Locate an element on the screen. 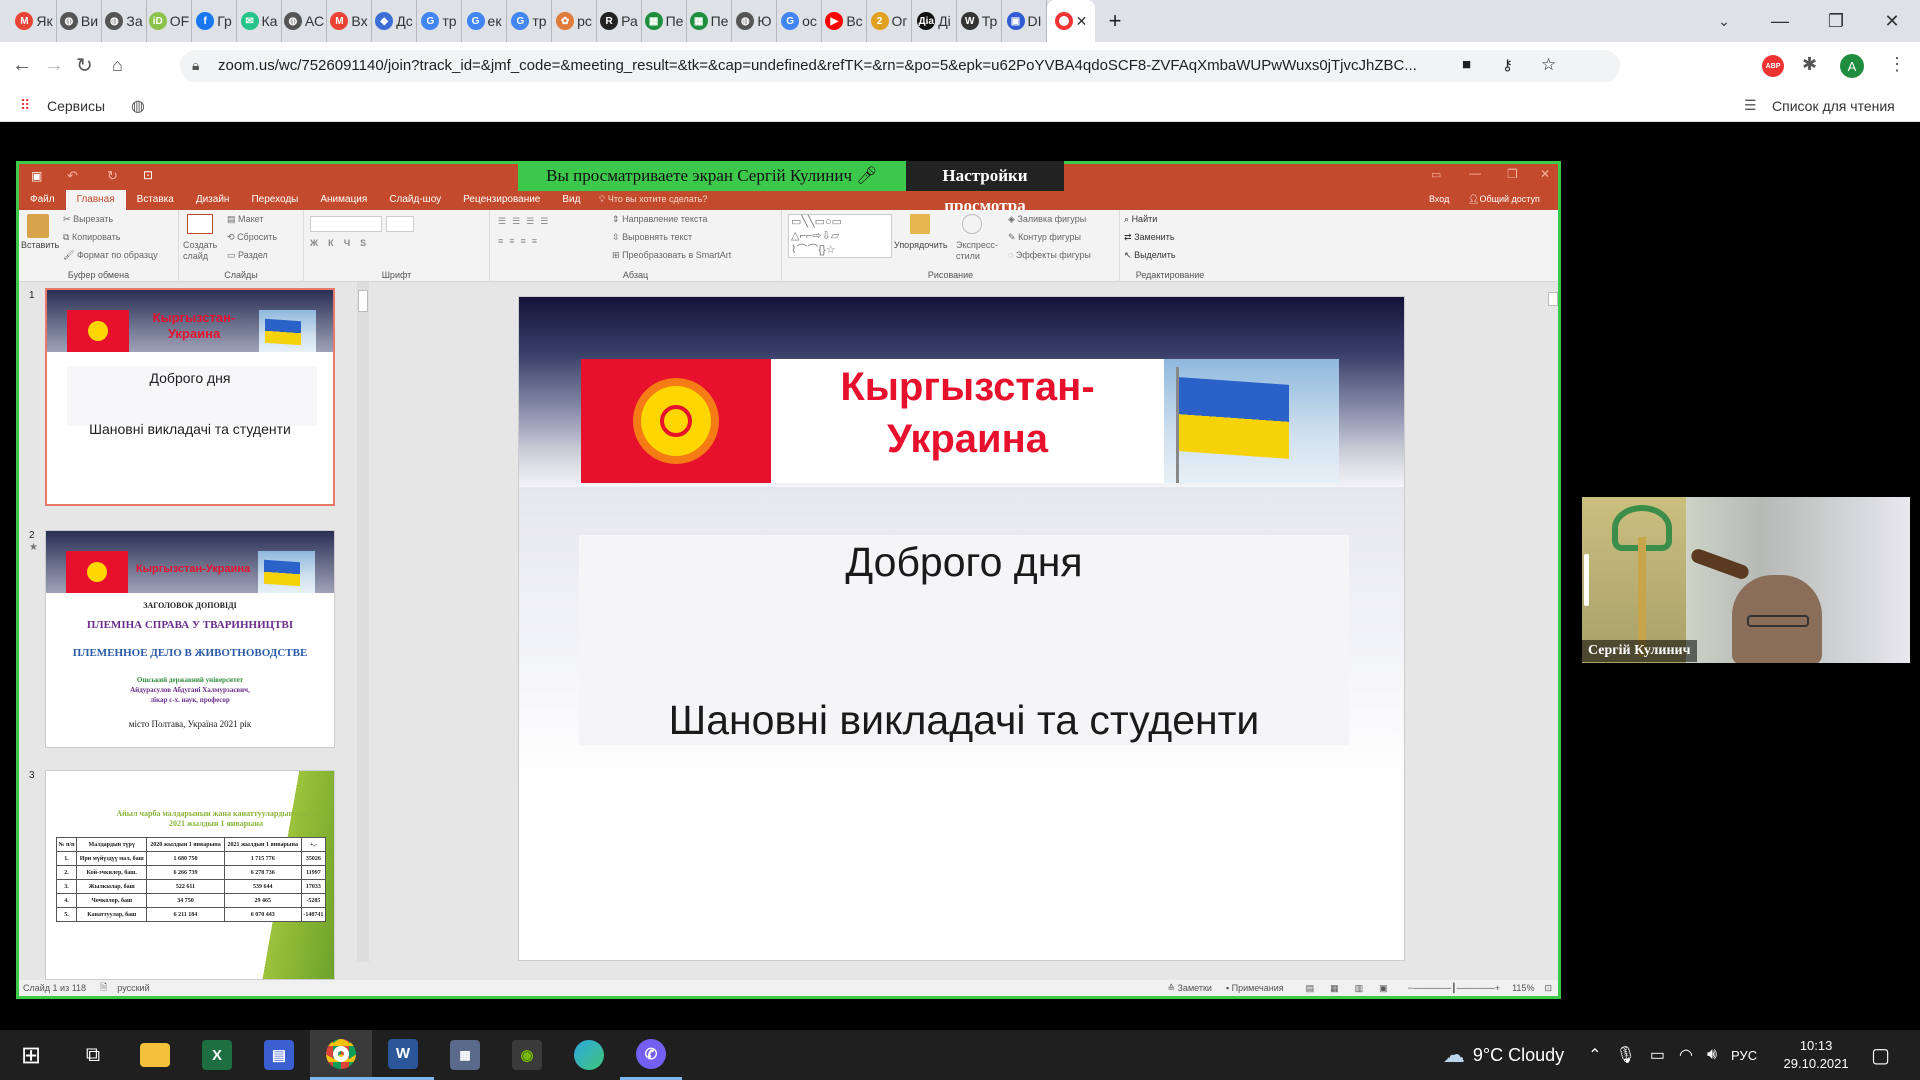 The image size is (1920, 1080). chrome-app is located at coordinates (341, 1055).